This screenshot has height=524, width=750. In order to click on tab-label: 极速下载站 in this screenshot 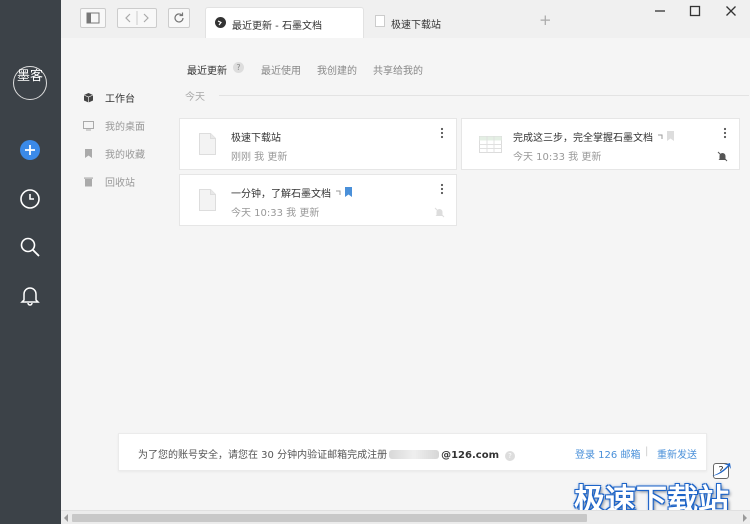, I will do `click(416, 25)`.